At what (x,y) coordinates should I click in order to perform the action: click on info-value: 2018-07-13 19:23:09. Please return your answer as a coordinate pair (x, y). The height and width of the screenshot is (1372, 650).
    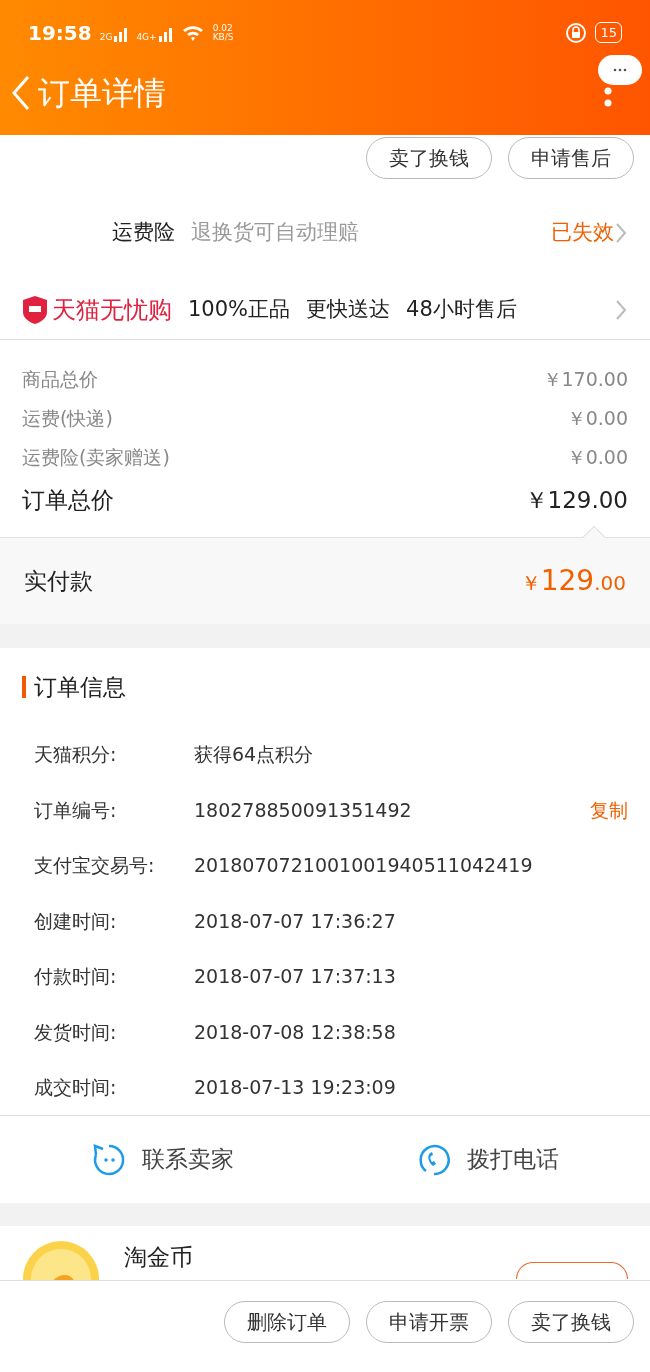
    Looking at the image, I should click on (295, 1087).